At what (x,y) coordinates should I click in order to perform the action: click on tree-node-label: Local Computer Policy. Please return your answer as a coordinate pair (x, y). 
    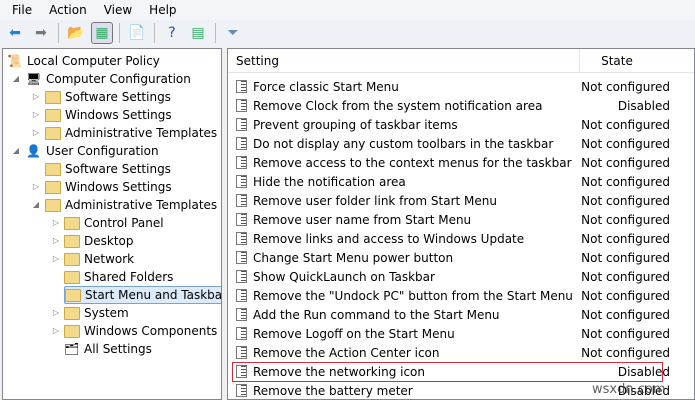
    Looking at the image, I should click on (93, 61).